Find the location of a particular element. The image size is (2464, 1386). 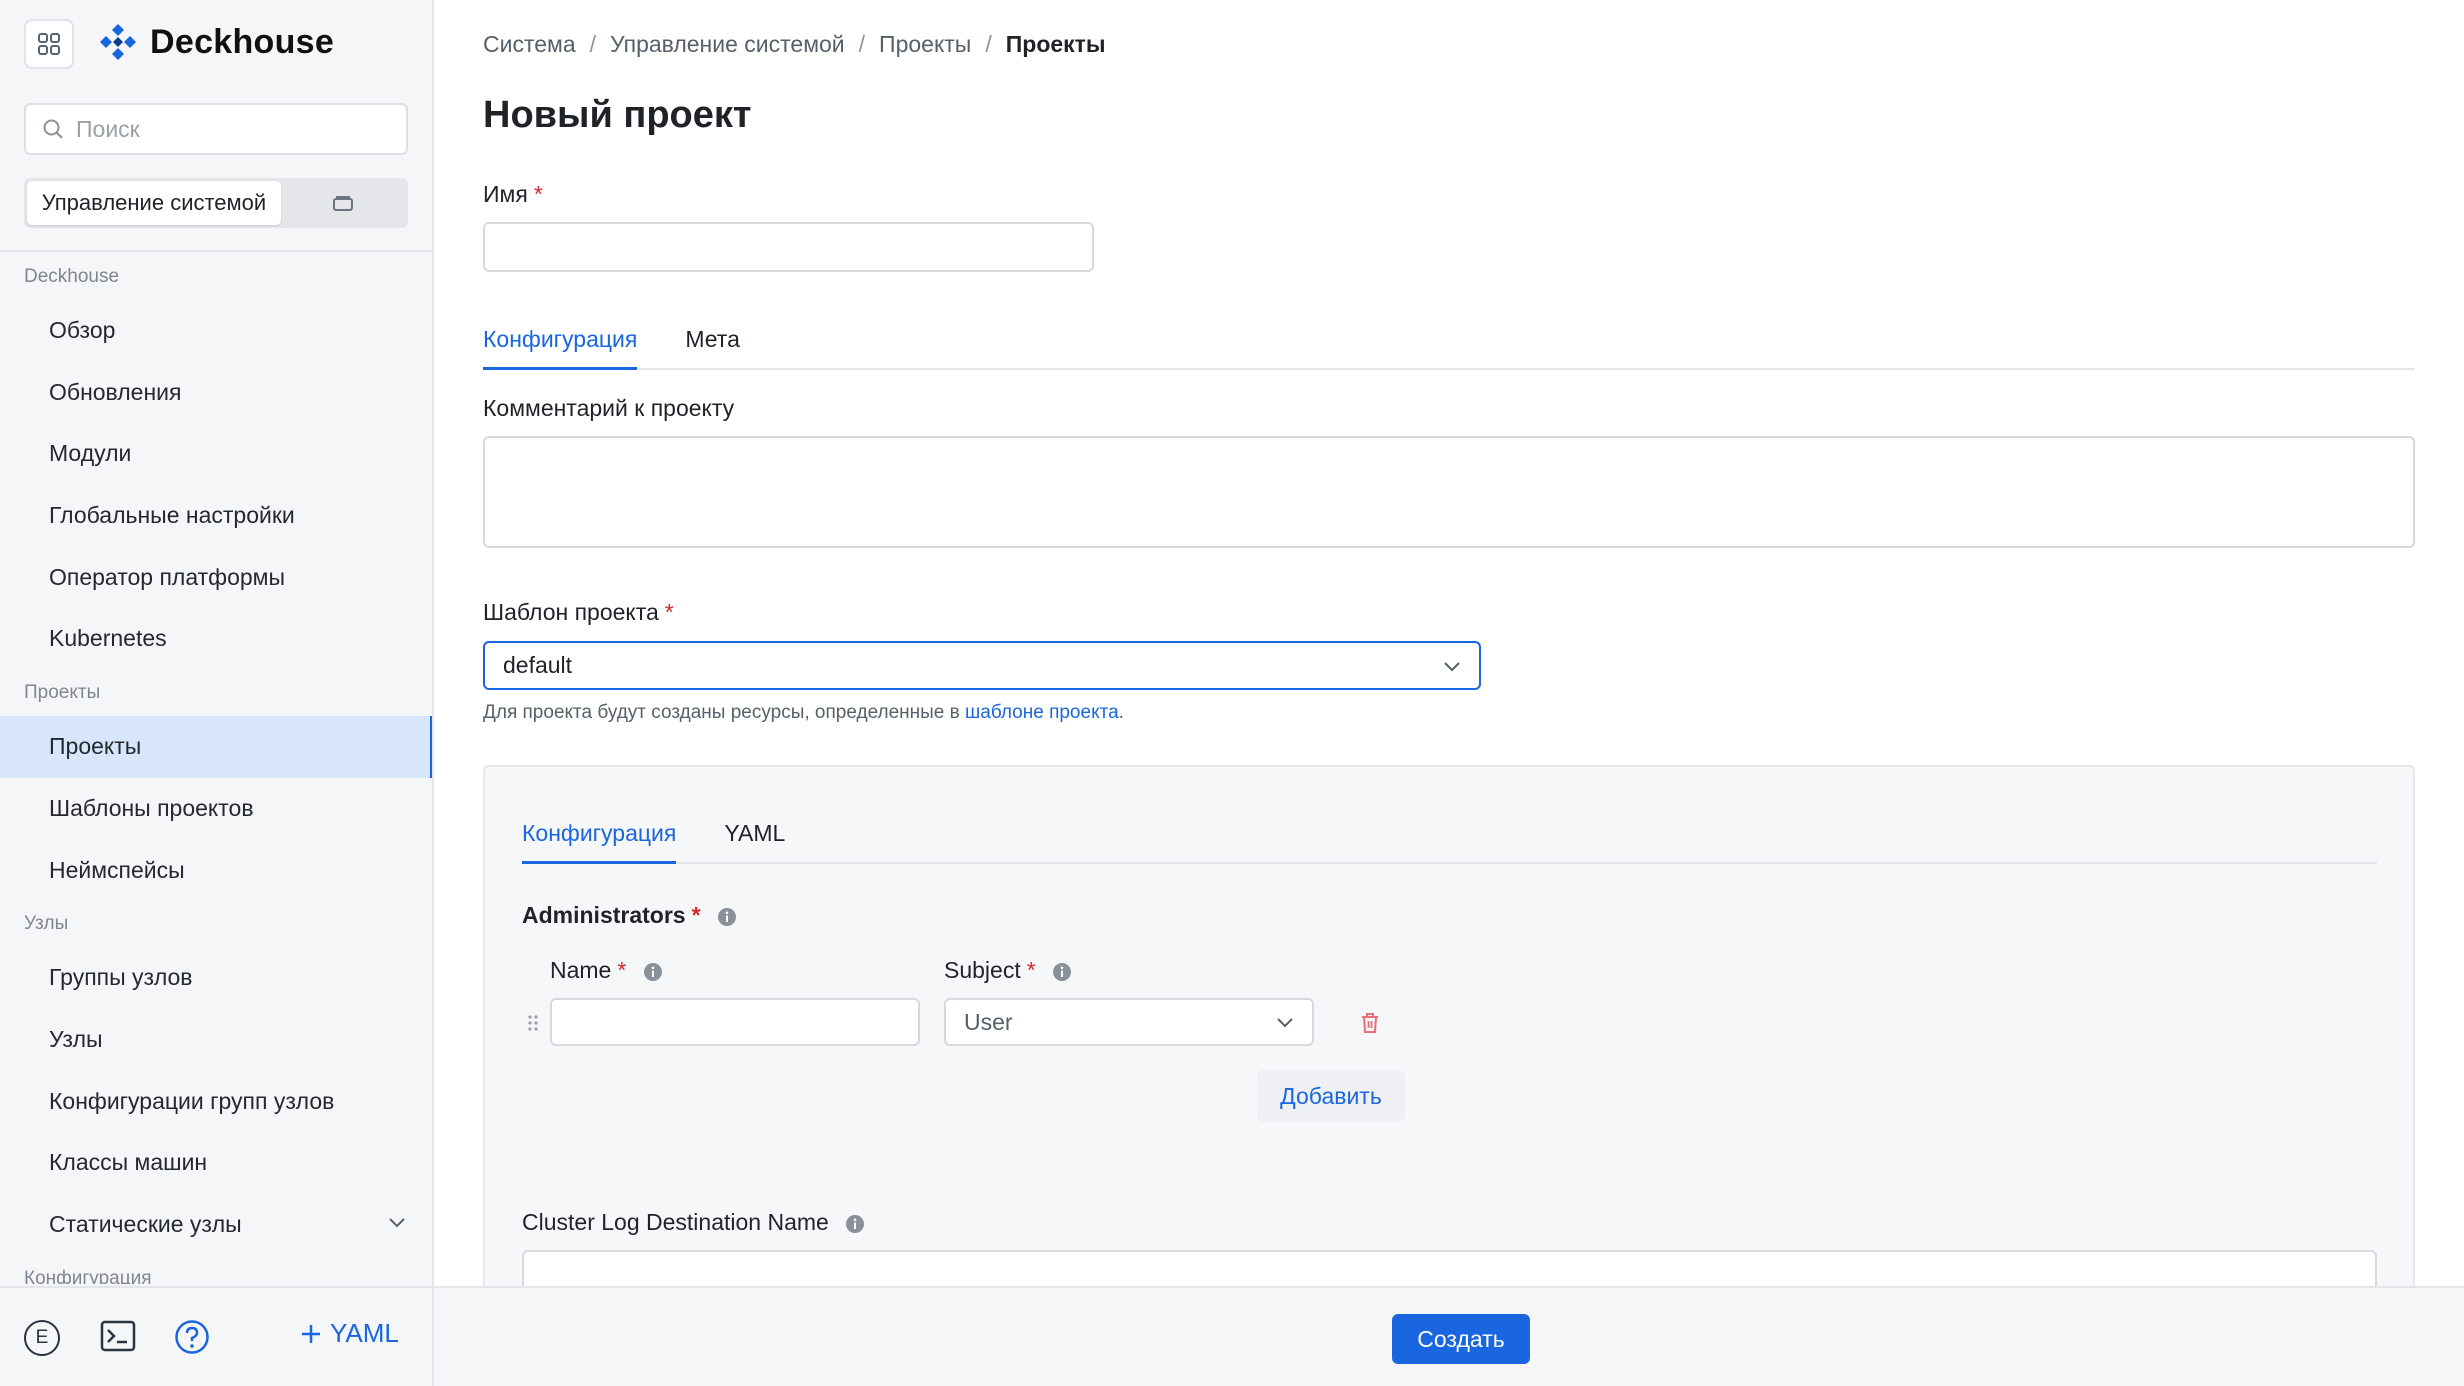

search-input is located at coordinates (226, 129).